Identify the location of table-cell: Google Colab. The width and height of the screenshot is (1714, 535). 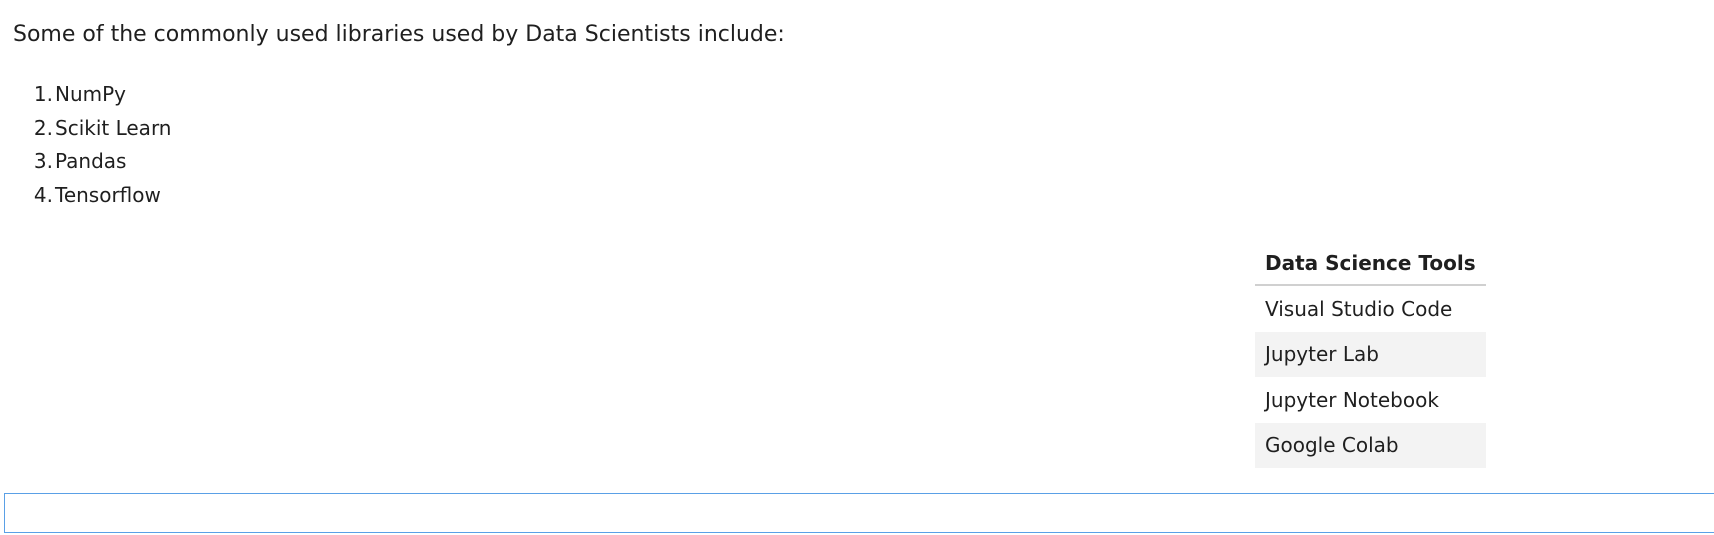
(1370, 445).